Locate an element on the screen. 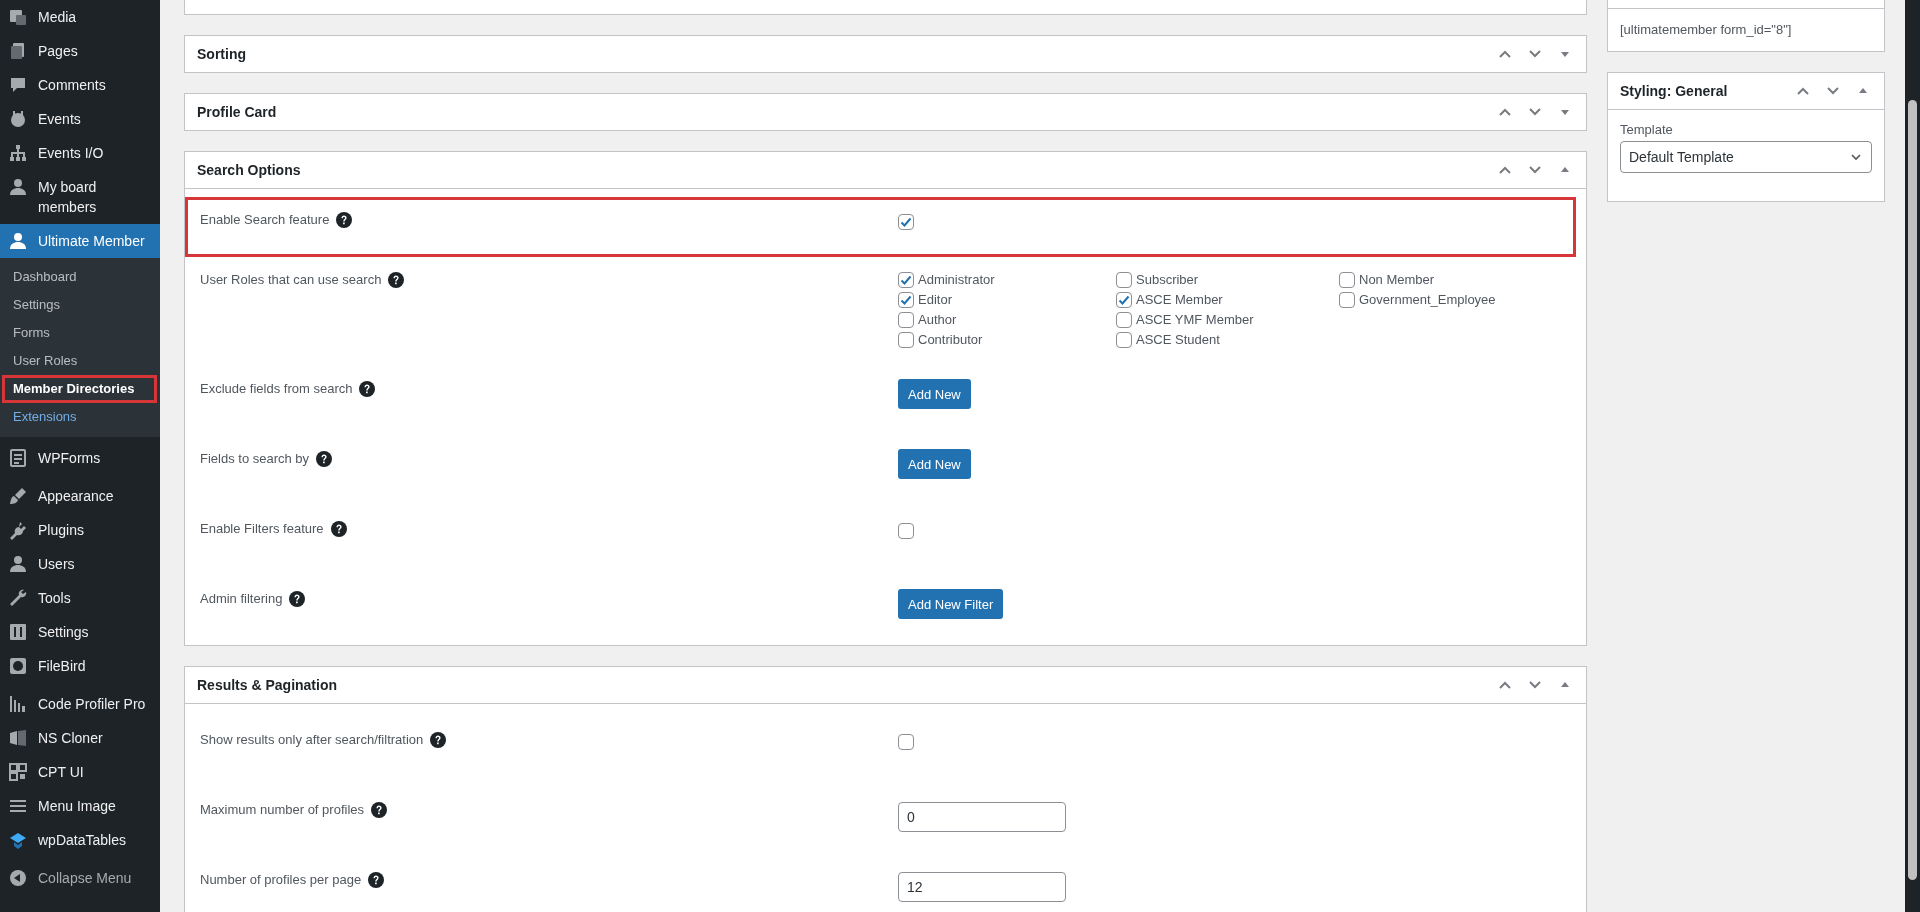  plug-icon is located at coordinates (18, 530).